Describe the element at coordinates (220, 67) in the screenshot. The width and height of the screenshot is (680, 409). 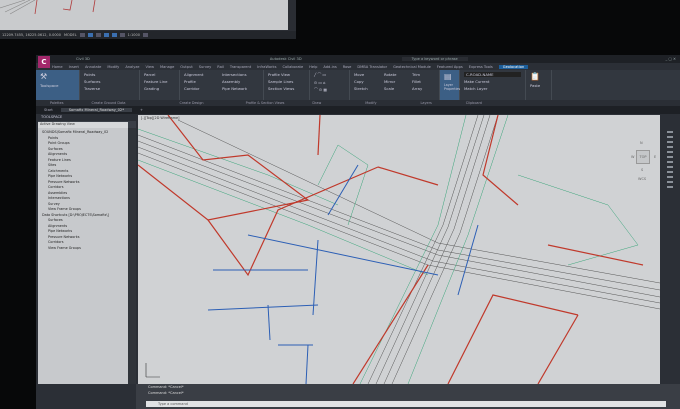
I see `tab: Rail` at that location.